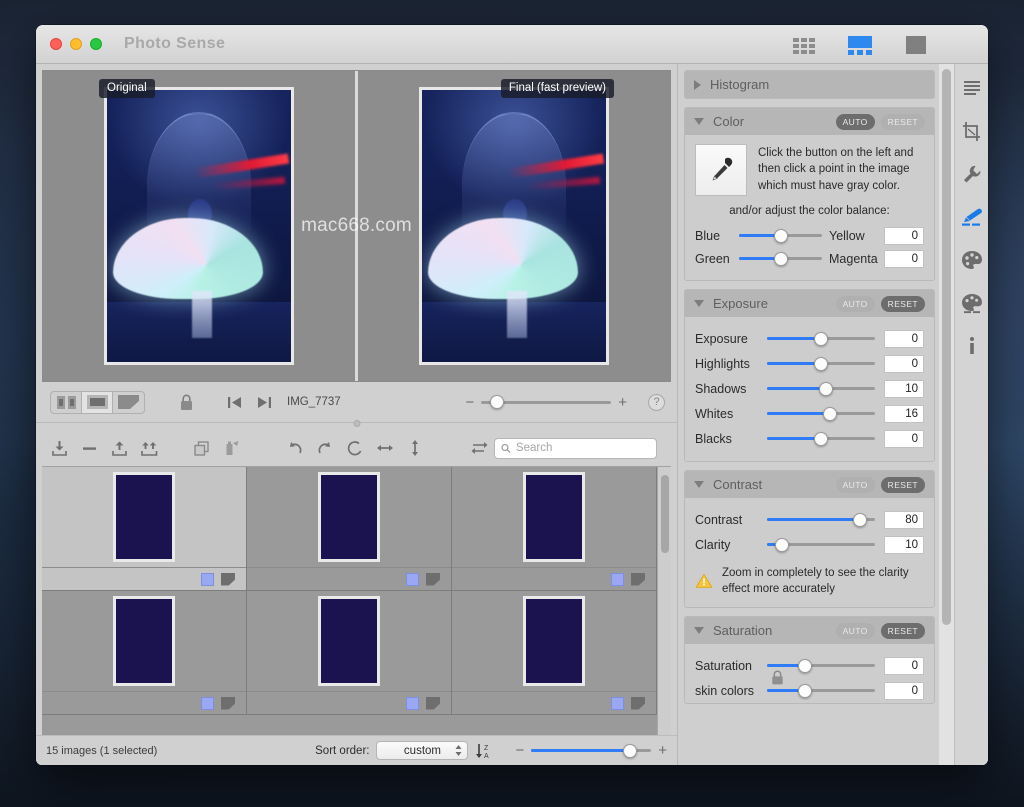 The width and height of the screenshot is (1024, 807). I want to click on divider-handle, so click(356, 423).